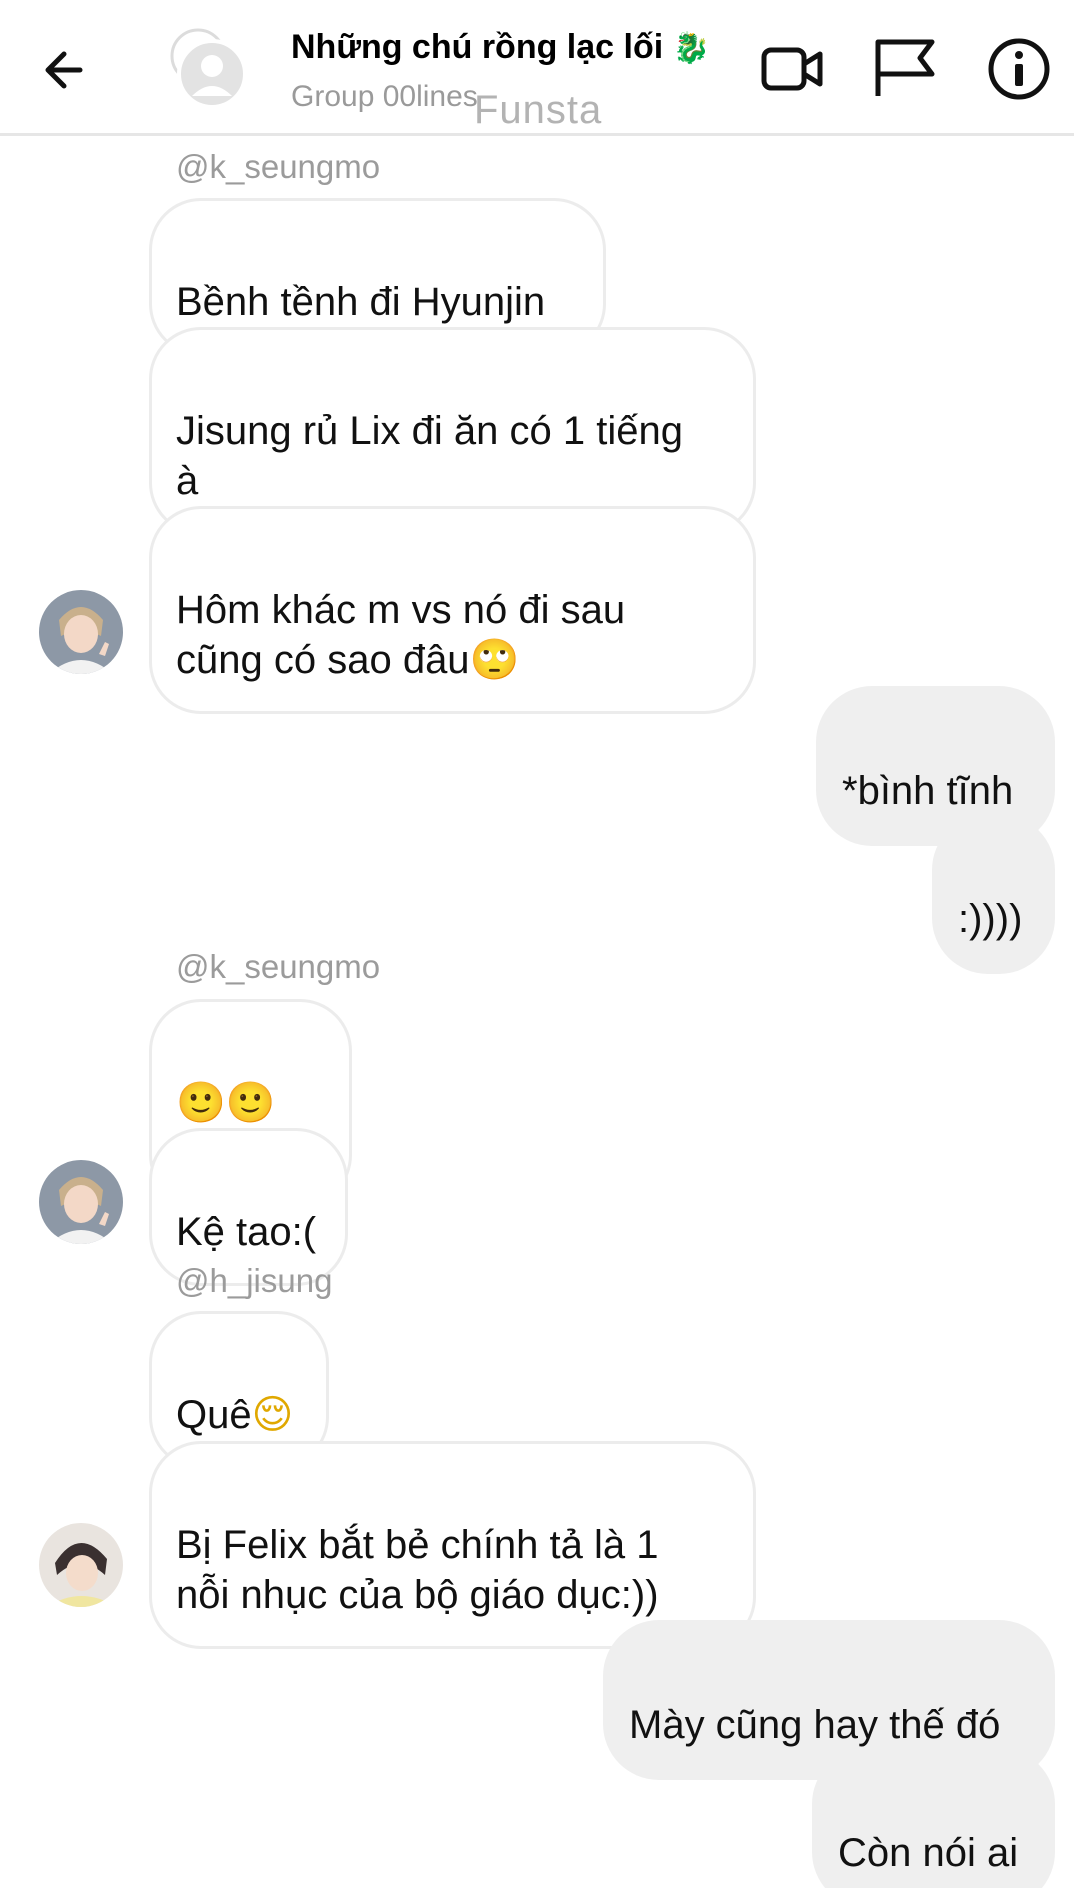 This screenshot has height=1888, width=1074. What do you see at coordinates (993, 894) in the screenshot?
I see `message-bubble-outgoing: :))))` at bounding box center [993, 894].